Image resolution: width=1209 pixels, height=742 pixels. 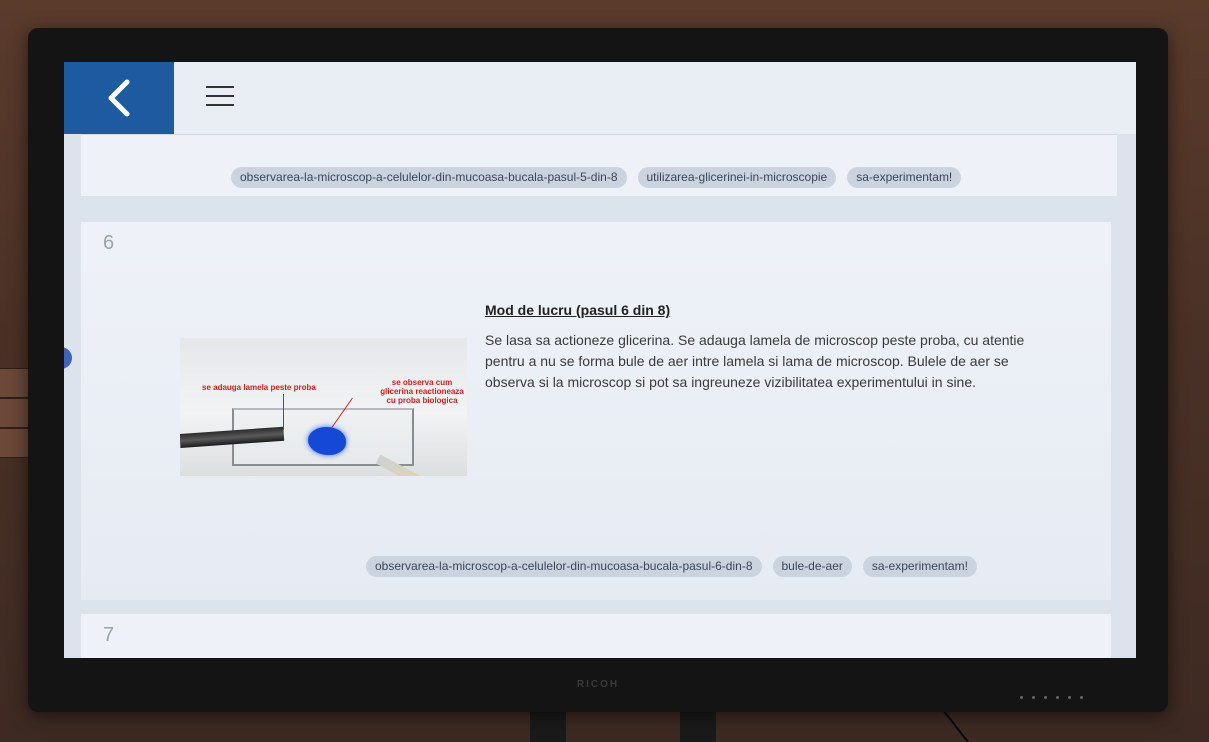 What do you see at coordinates (417, 465) in the screenshot?
I see `pipette` at bounding box center [417, 465].